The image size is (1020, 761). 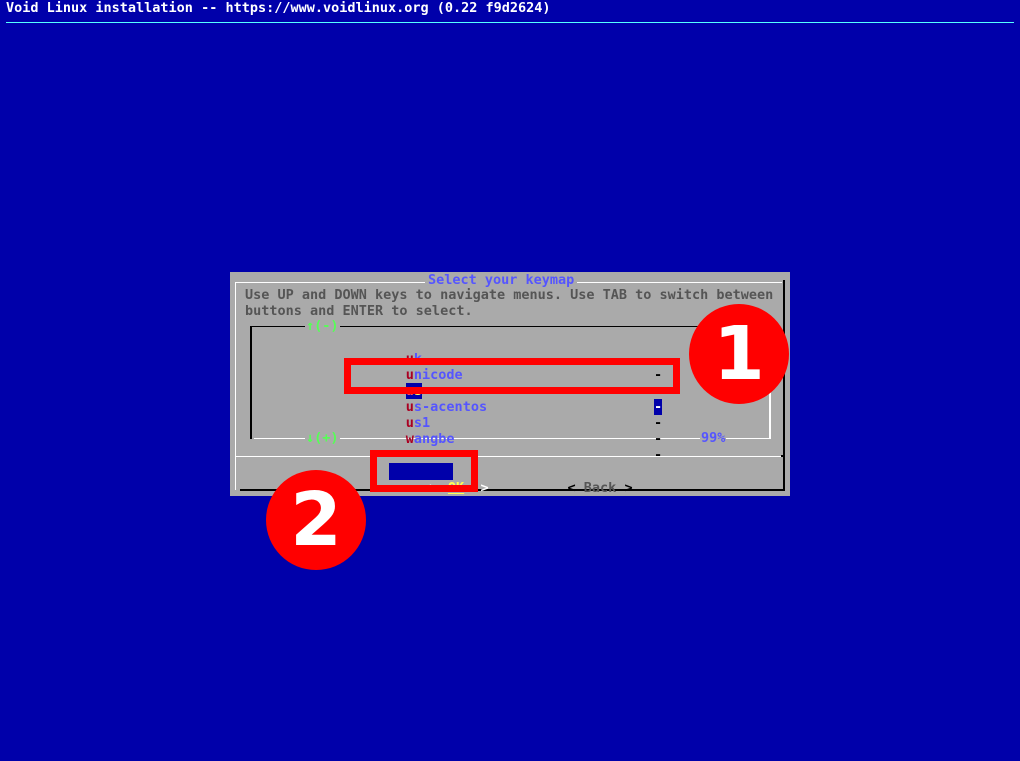 I want to click on bracket-left: <, so click(x=571, y=488).